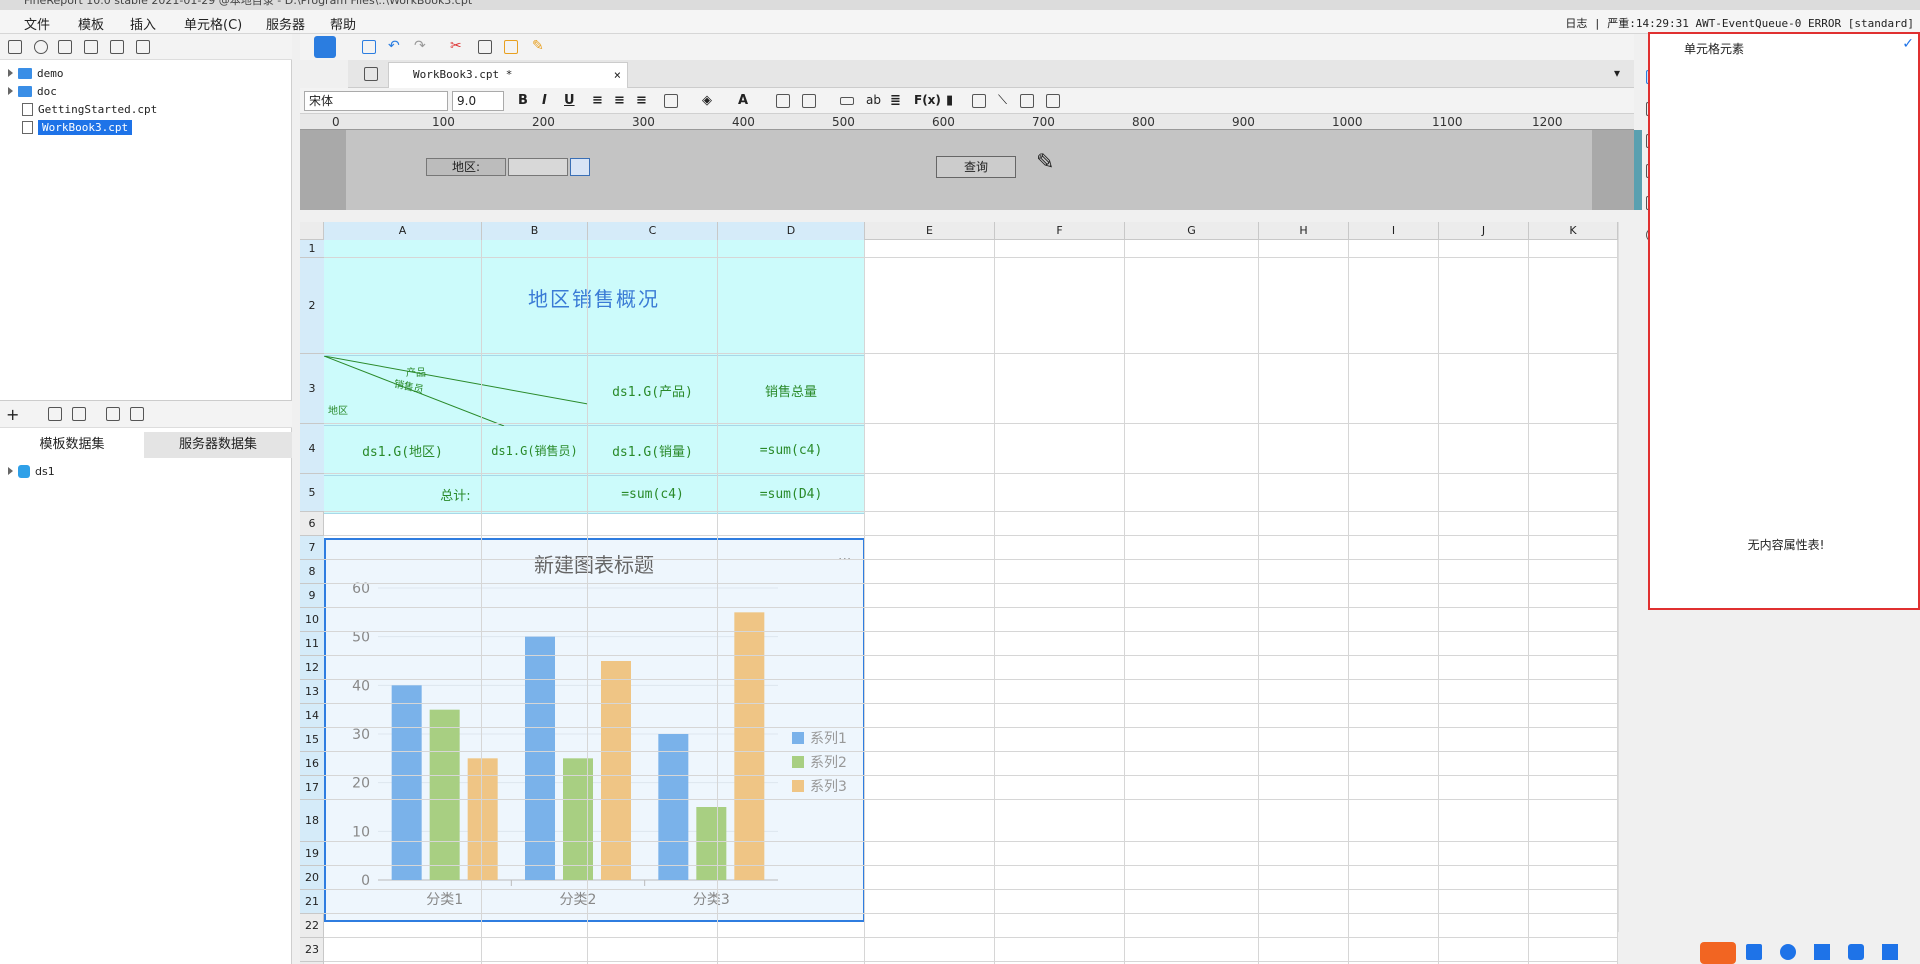 The image size is (1920, 964). What do you see at coordinates (1060, 231) in the screenshot?
I see `column-header-cell: F` at bounding box center [1060, 231].